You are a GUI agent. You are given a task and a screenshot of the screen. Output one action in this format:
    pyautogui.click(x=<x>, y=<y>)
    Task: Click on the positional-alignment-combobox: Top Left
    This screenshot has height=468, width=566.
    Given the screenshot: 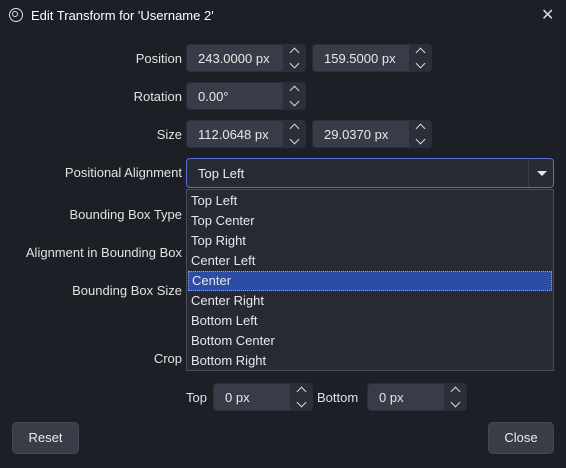 What is the action you would take?
    pyautogui.click(x=370, y=173)
    